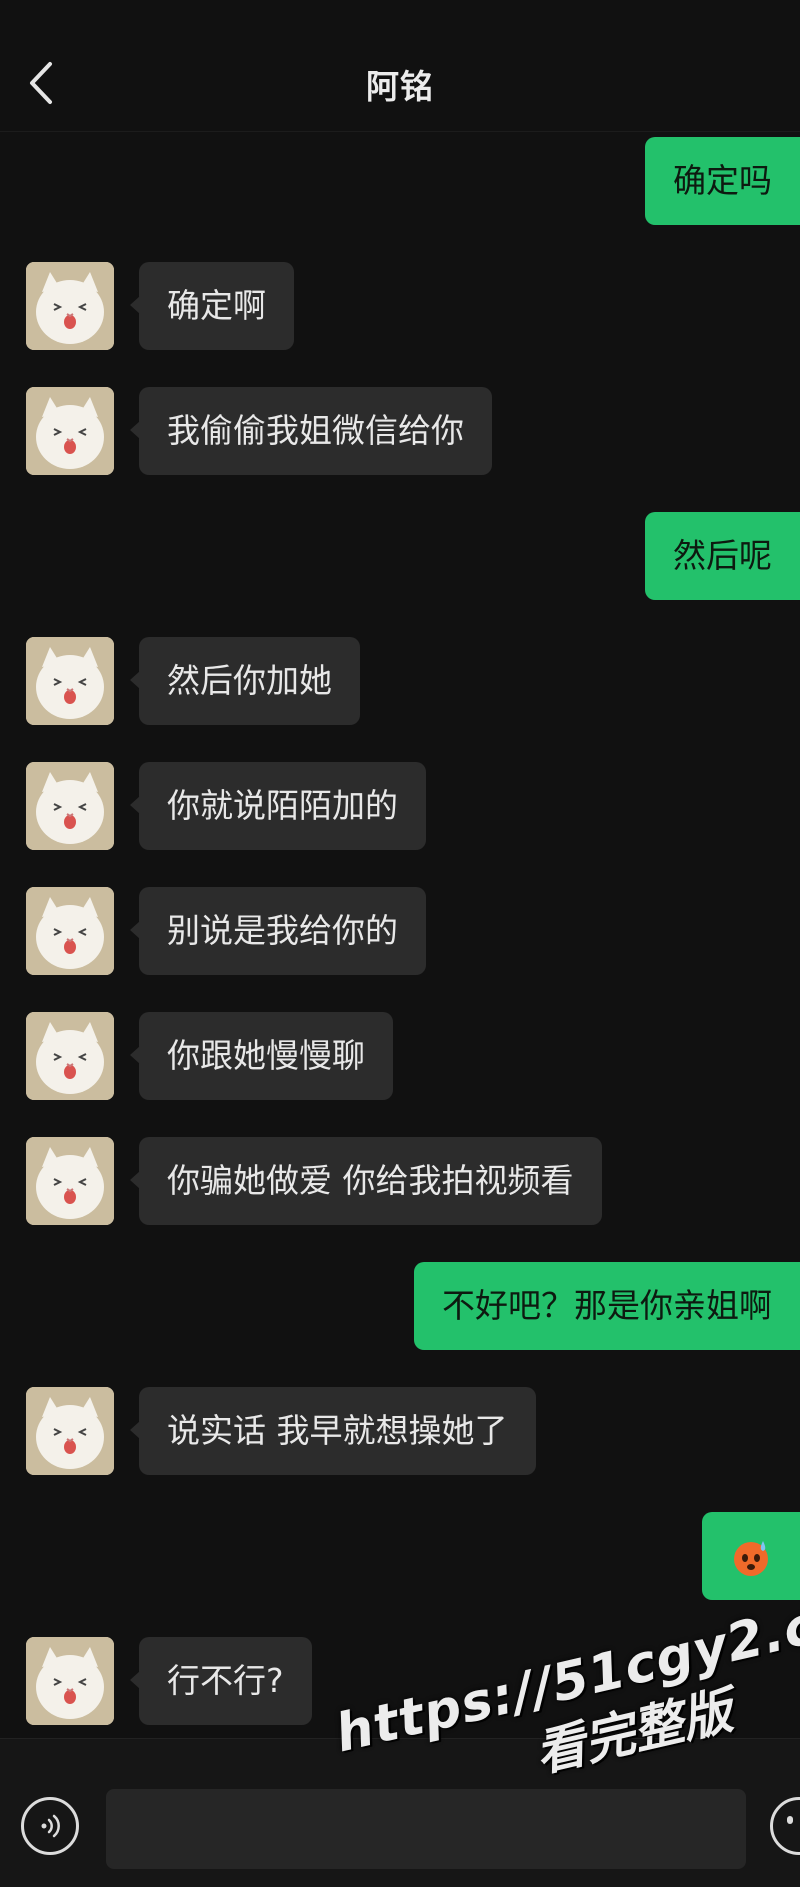 The height and width of the screenshot is (1887, 800). I want to click on message-bubble-incoming: 确定啊, so click(212, 306).